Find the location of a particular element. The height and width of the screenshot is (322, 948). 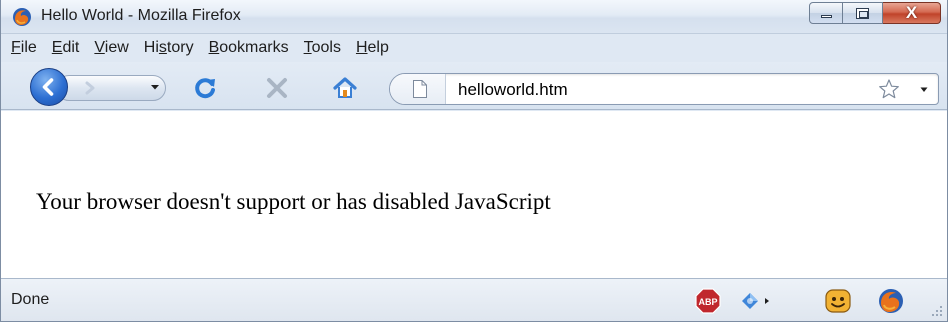

maximize-button is located at coordinates (863, 13).